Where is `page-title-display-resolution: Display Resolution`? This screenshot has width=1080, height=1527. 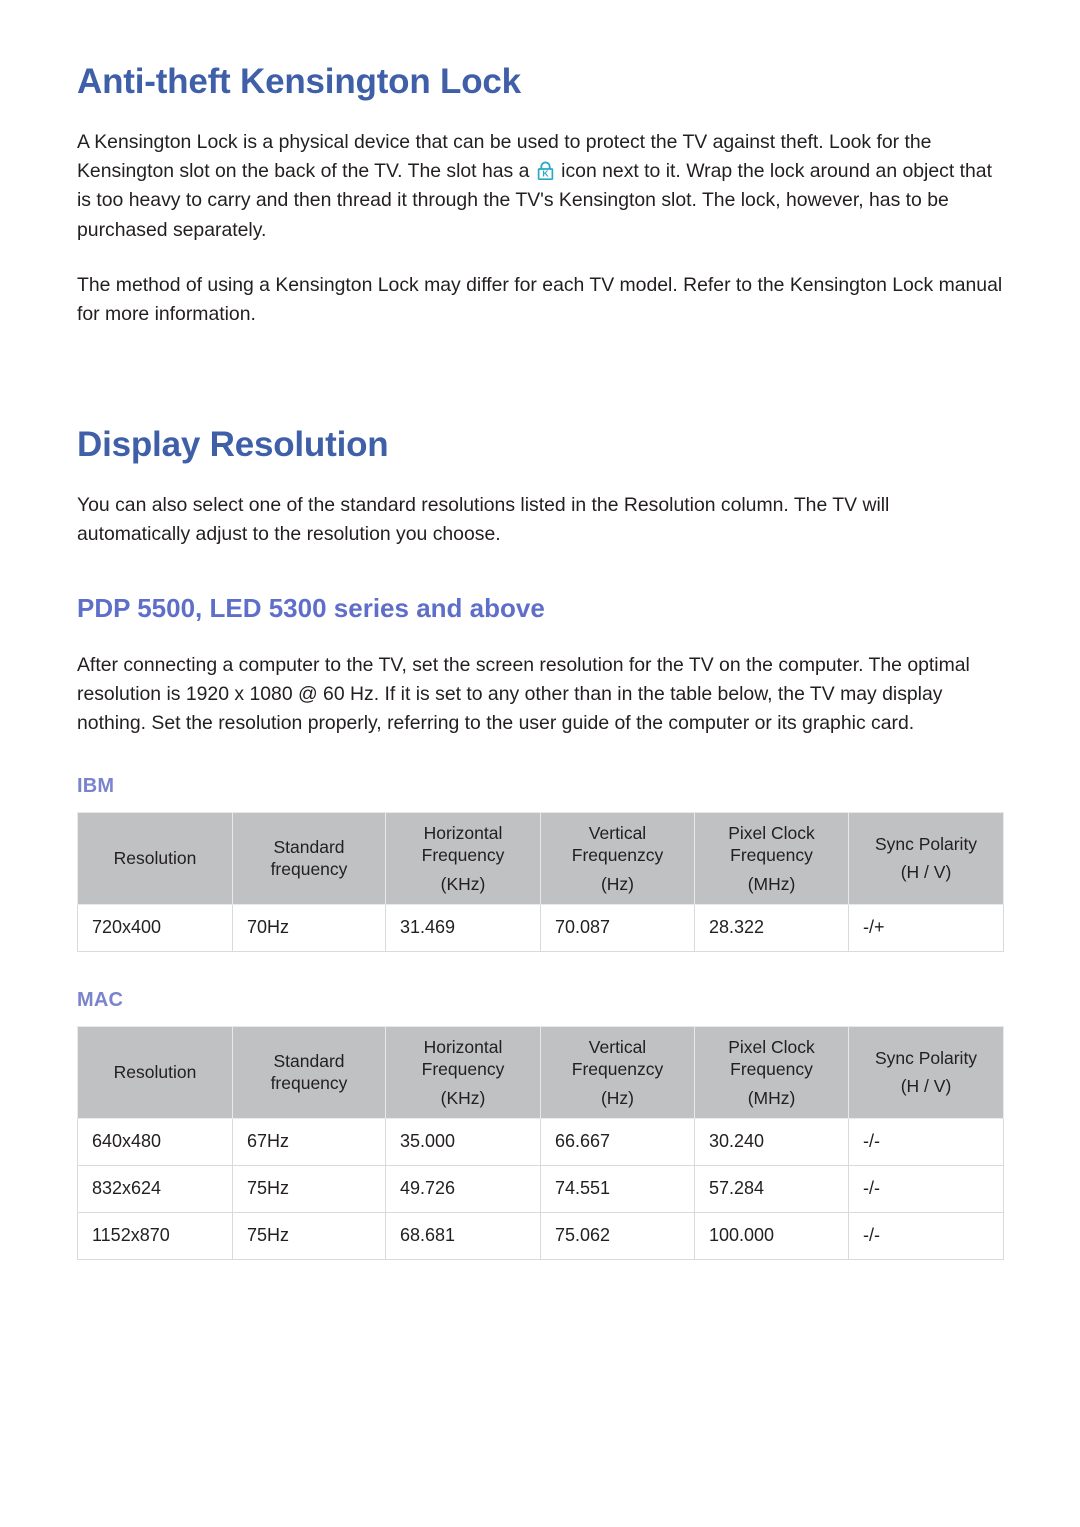
page-title-display-resolution: Display Resolution is located at coordinates (233, 444).